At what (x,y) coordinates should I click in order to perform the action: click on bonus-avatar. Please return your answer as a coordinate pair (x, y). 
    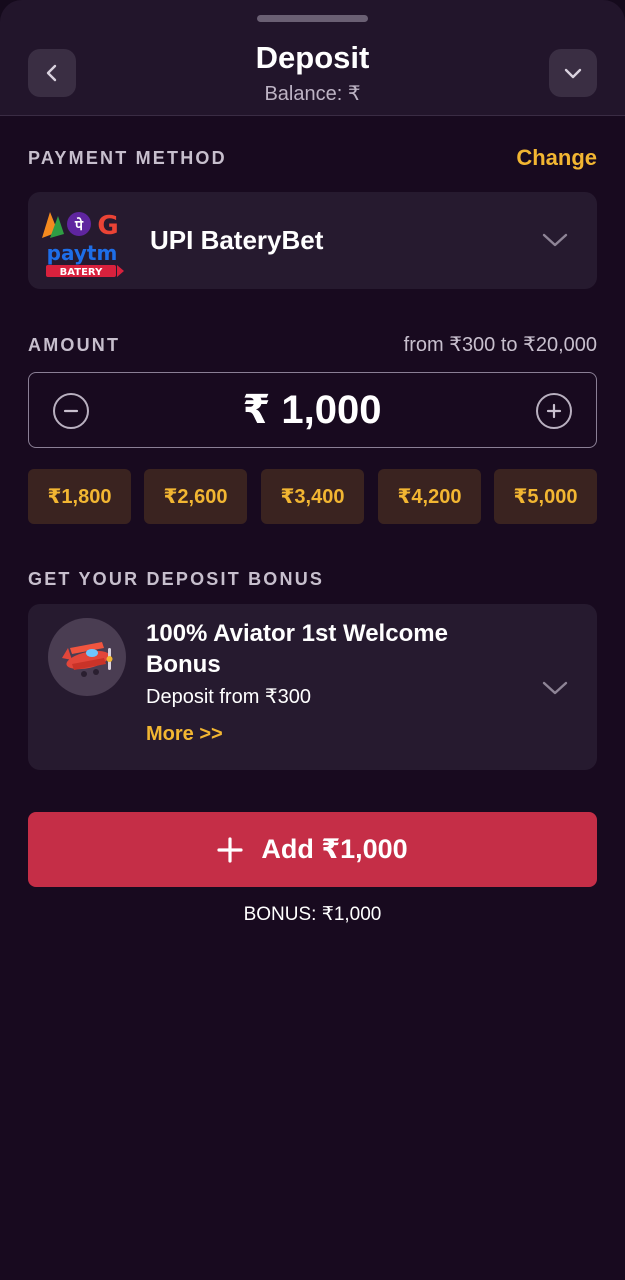
    Looking at the image, I should click on (87, 657).